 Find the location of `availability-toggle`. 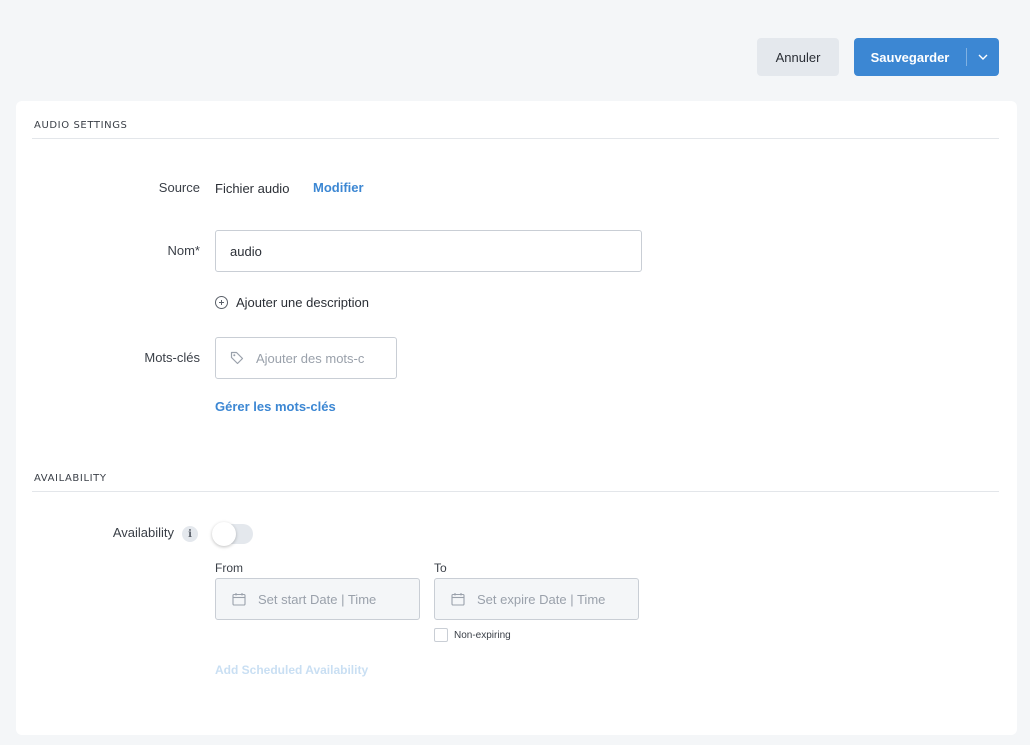

availability-toggle is located at coordinates (232, 534).